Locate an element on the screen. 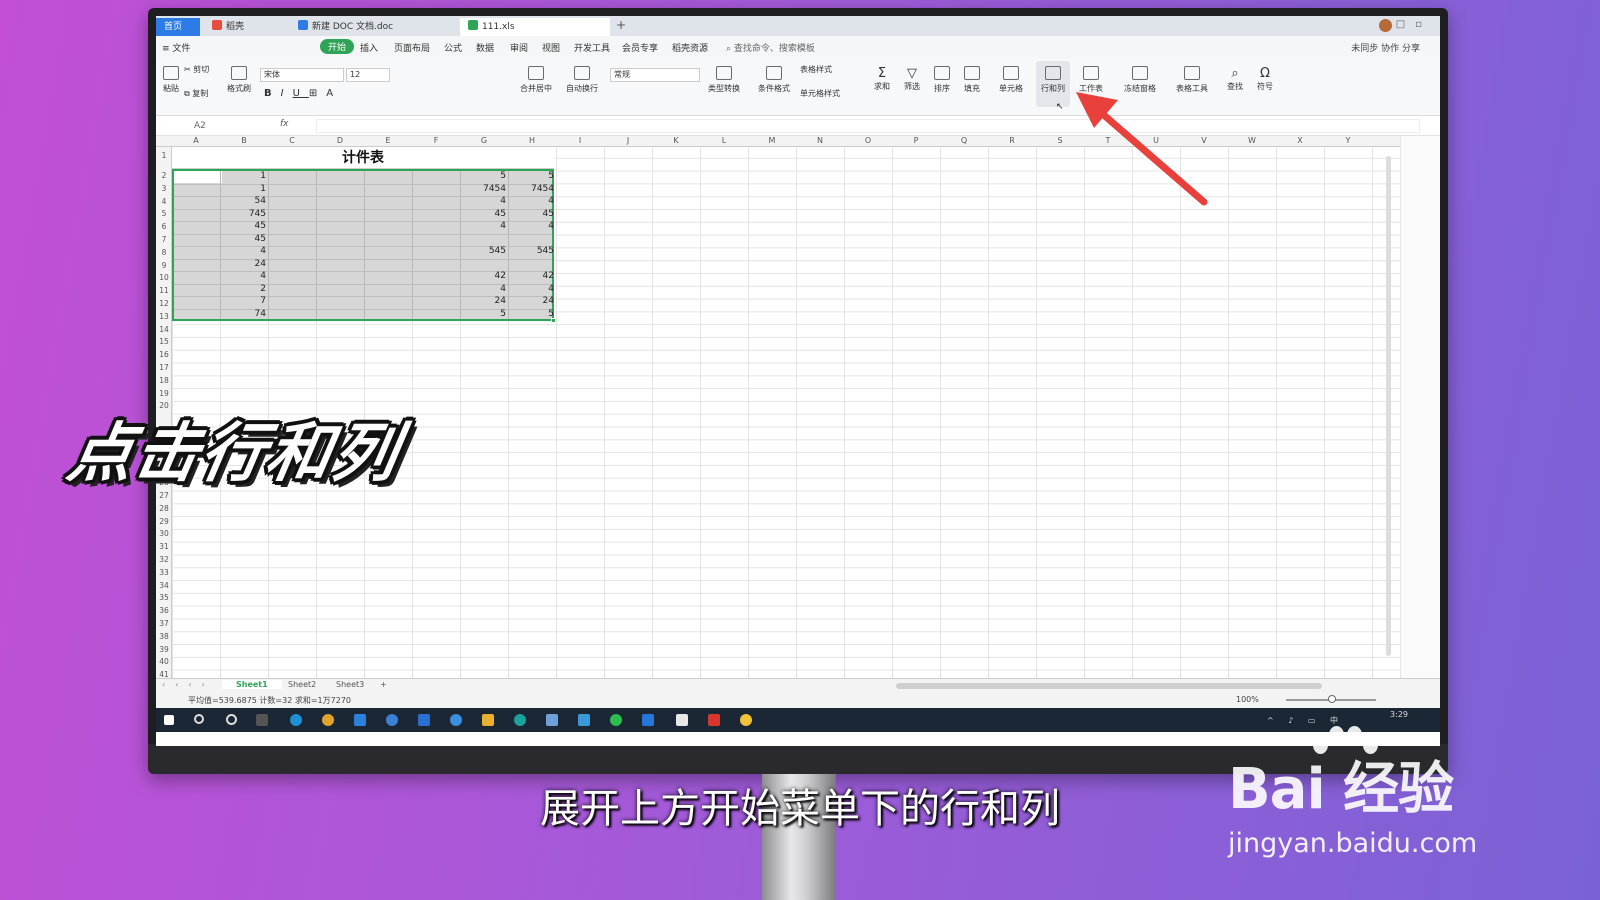  row-header: 2 is located at coordinates (164, 175).